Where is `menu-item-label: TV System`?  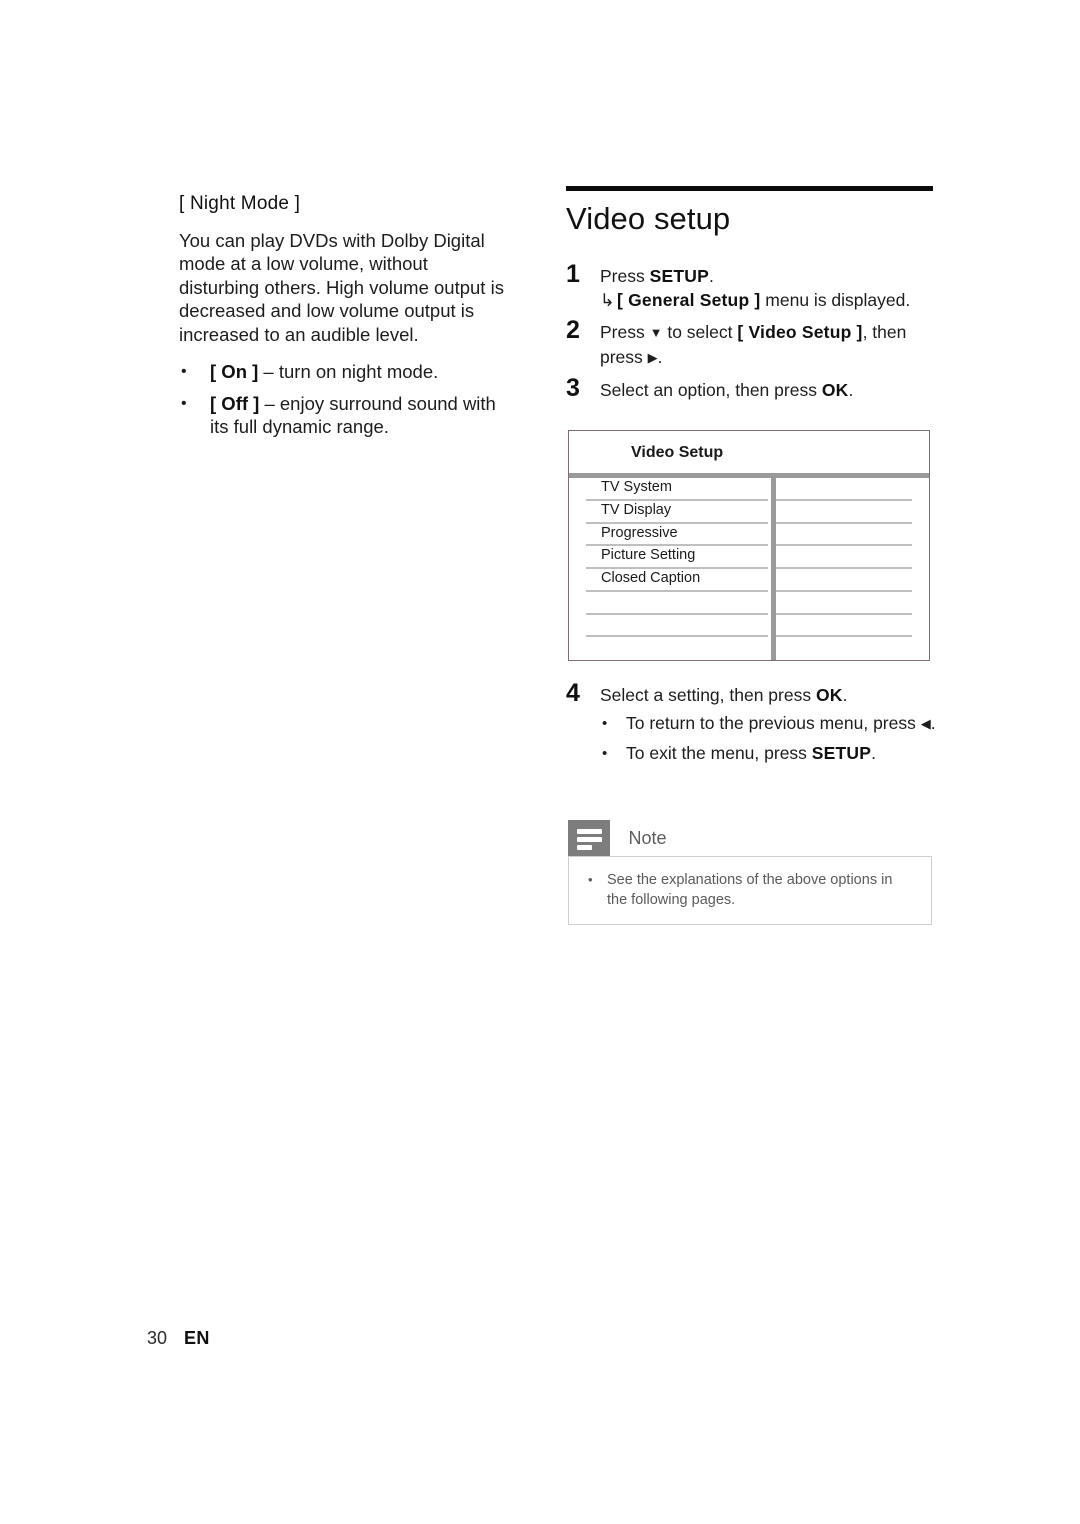
menu-item-label: TV System is located at coordinates (636, 487).